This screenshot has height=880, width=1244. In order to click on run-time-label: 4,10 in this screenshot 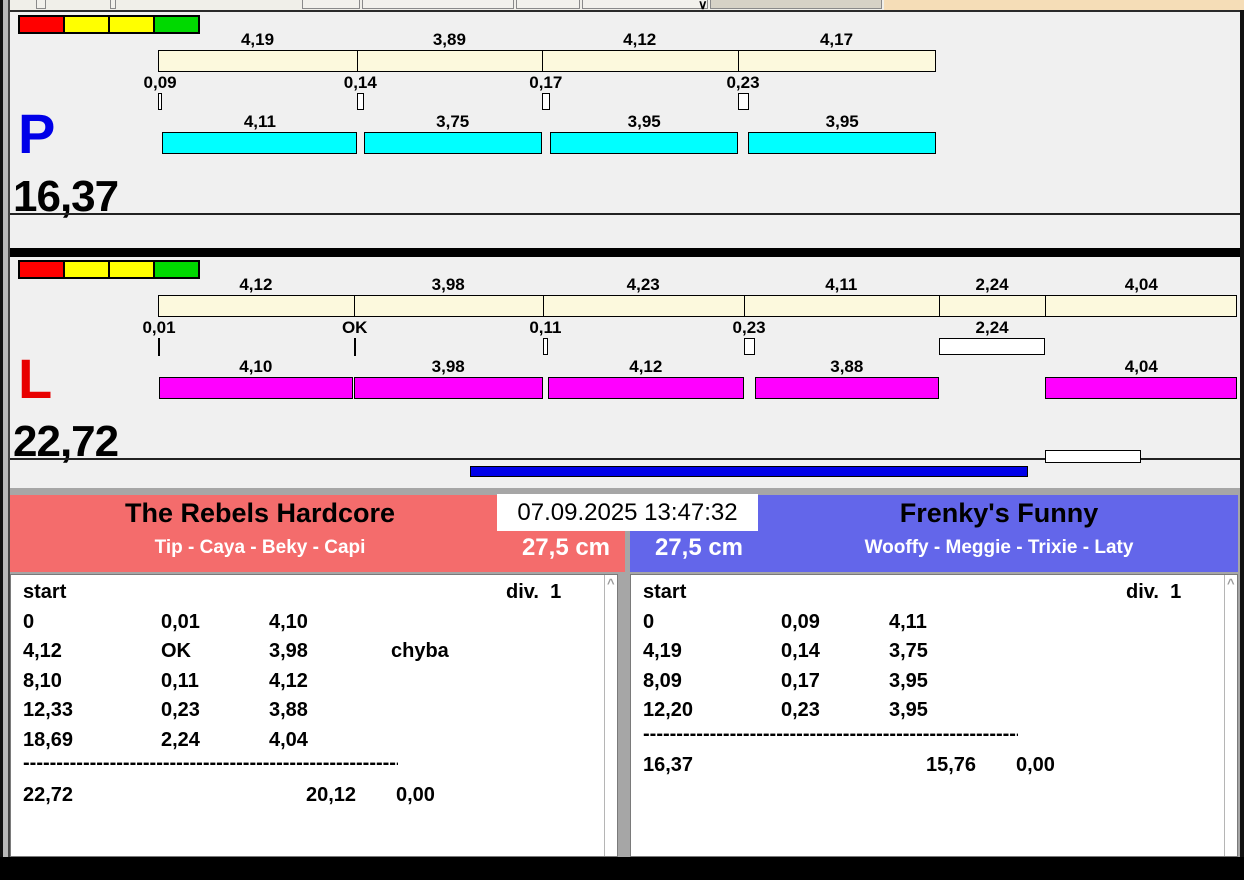, I will do `click(256, 366)`.